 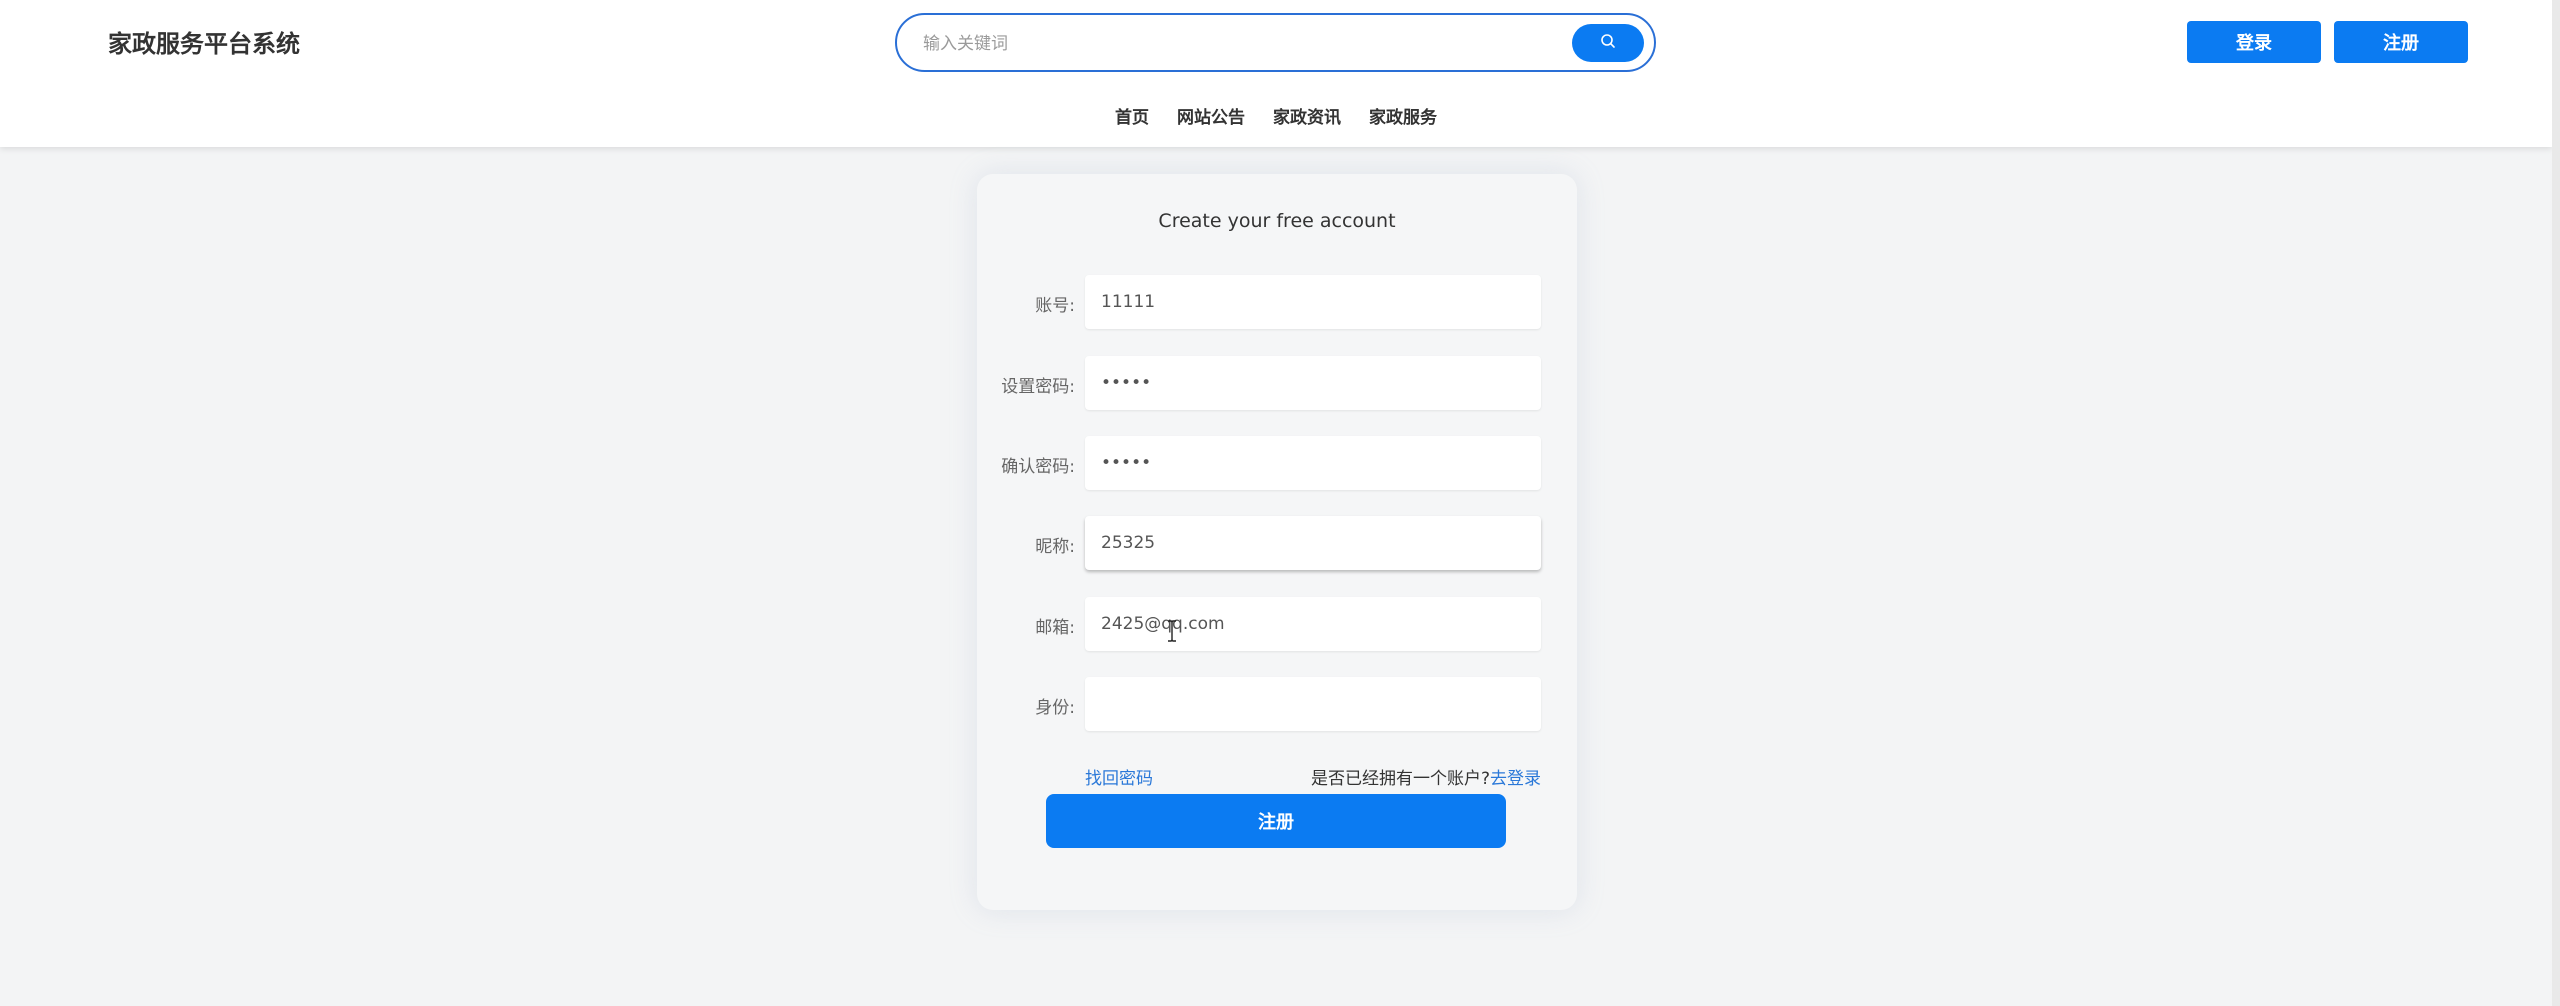 What do you see at coordinates (1055, 628) in the screenshot?
I see `email-label: 邮箱:` at bounding box center [1055, 628].